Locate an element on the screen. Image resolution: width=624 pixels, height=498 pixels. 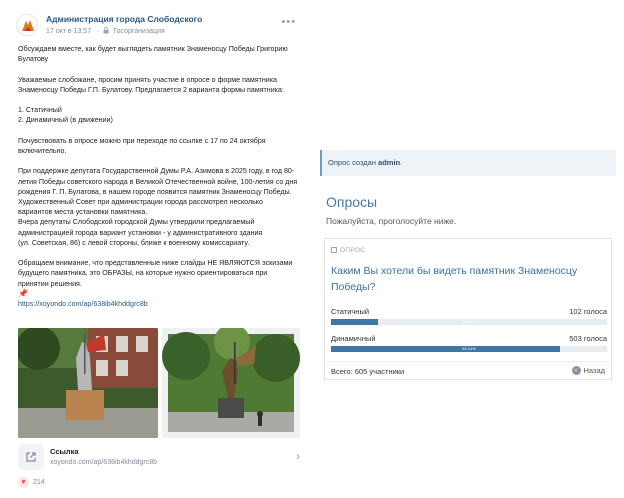
static-monument-image is located at coordinates (88, 383).